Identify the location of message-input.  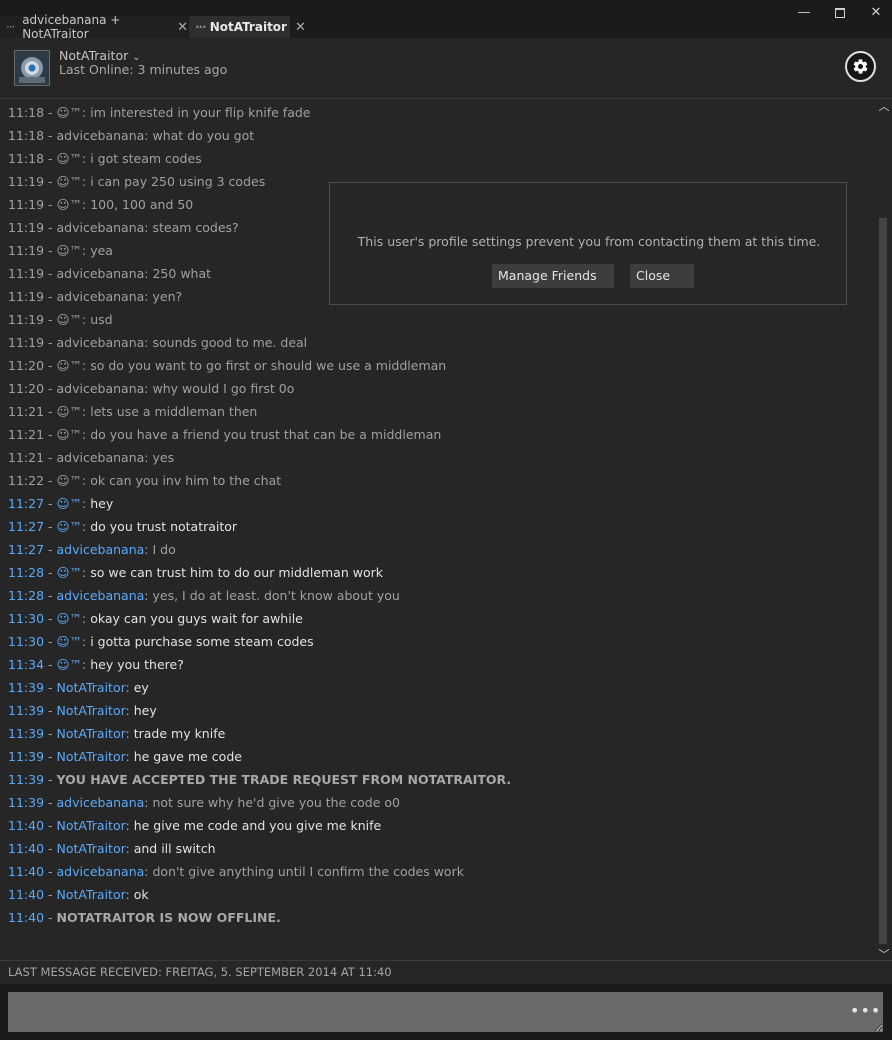
(445, 1012).